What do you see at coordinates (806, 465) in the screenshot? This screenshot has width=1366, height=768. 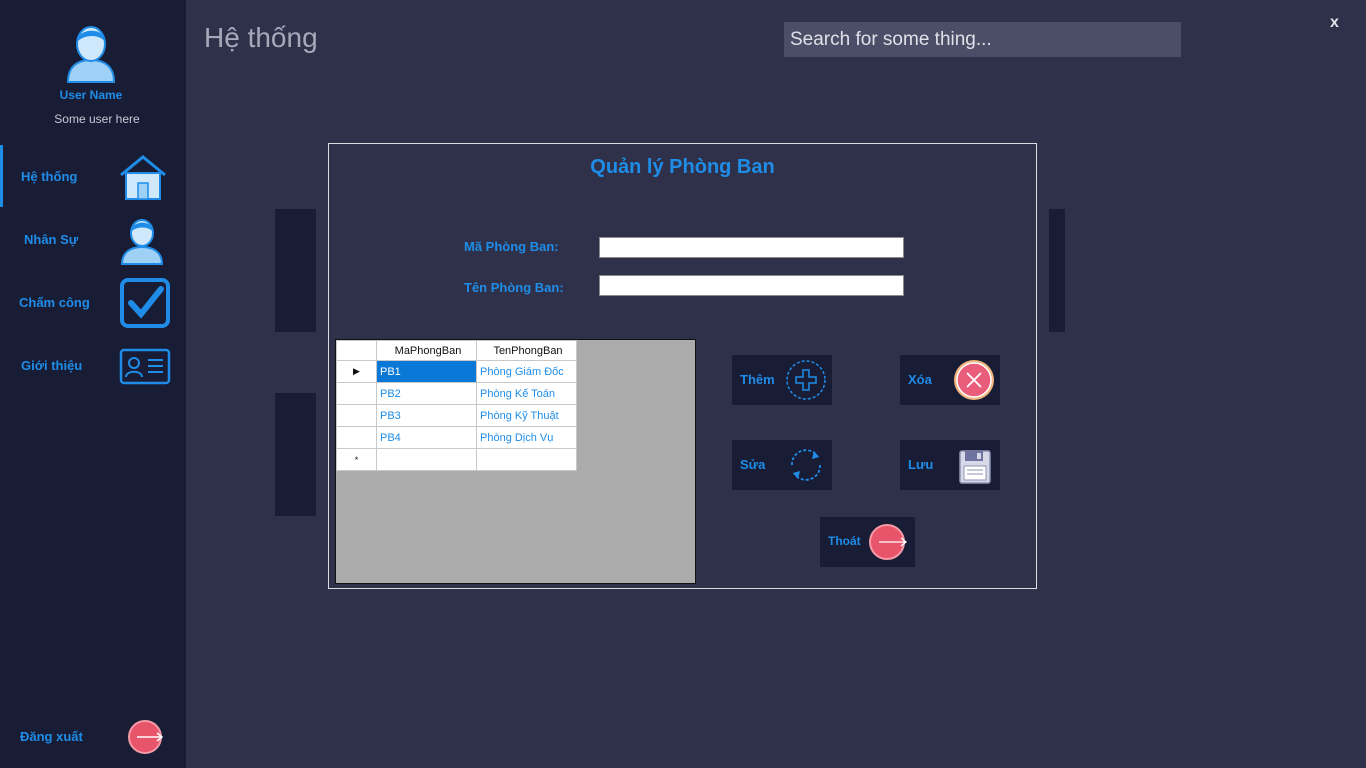 I see `refresh-icon` at bounding box center [806, 465].